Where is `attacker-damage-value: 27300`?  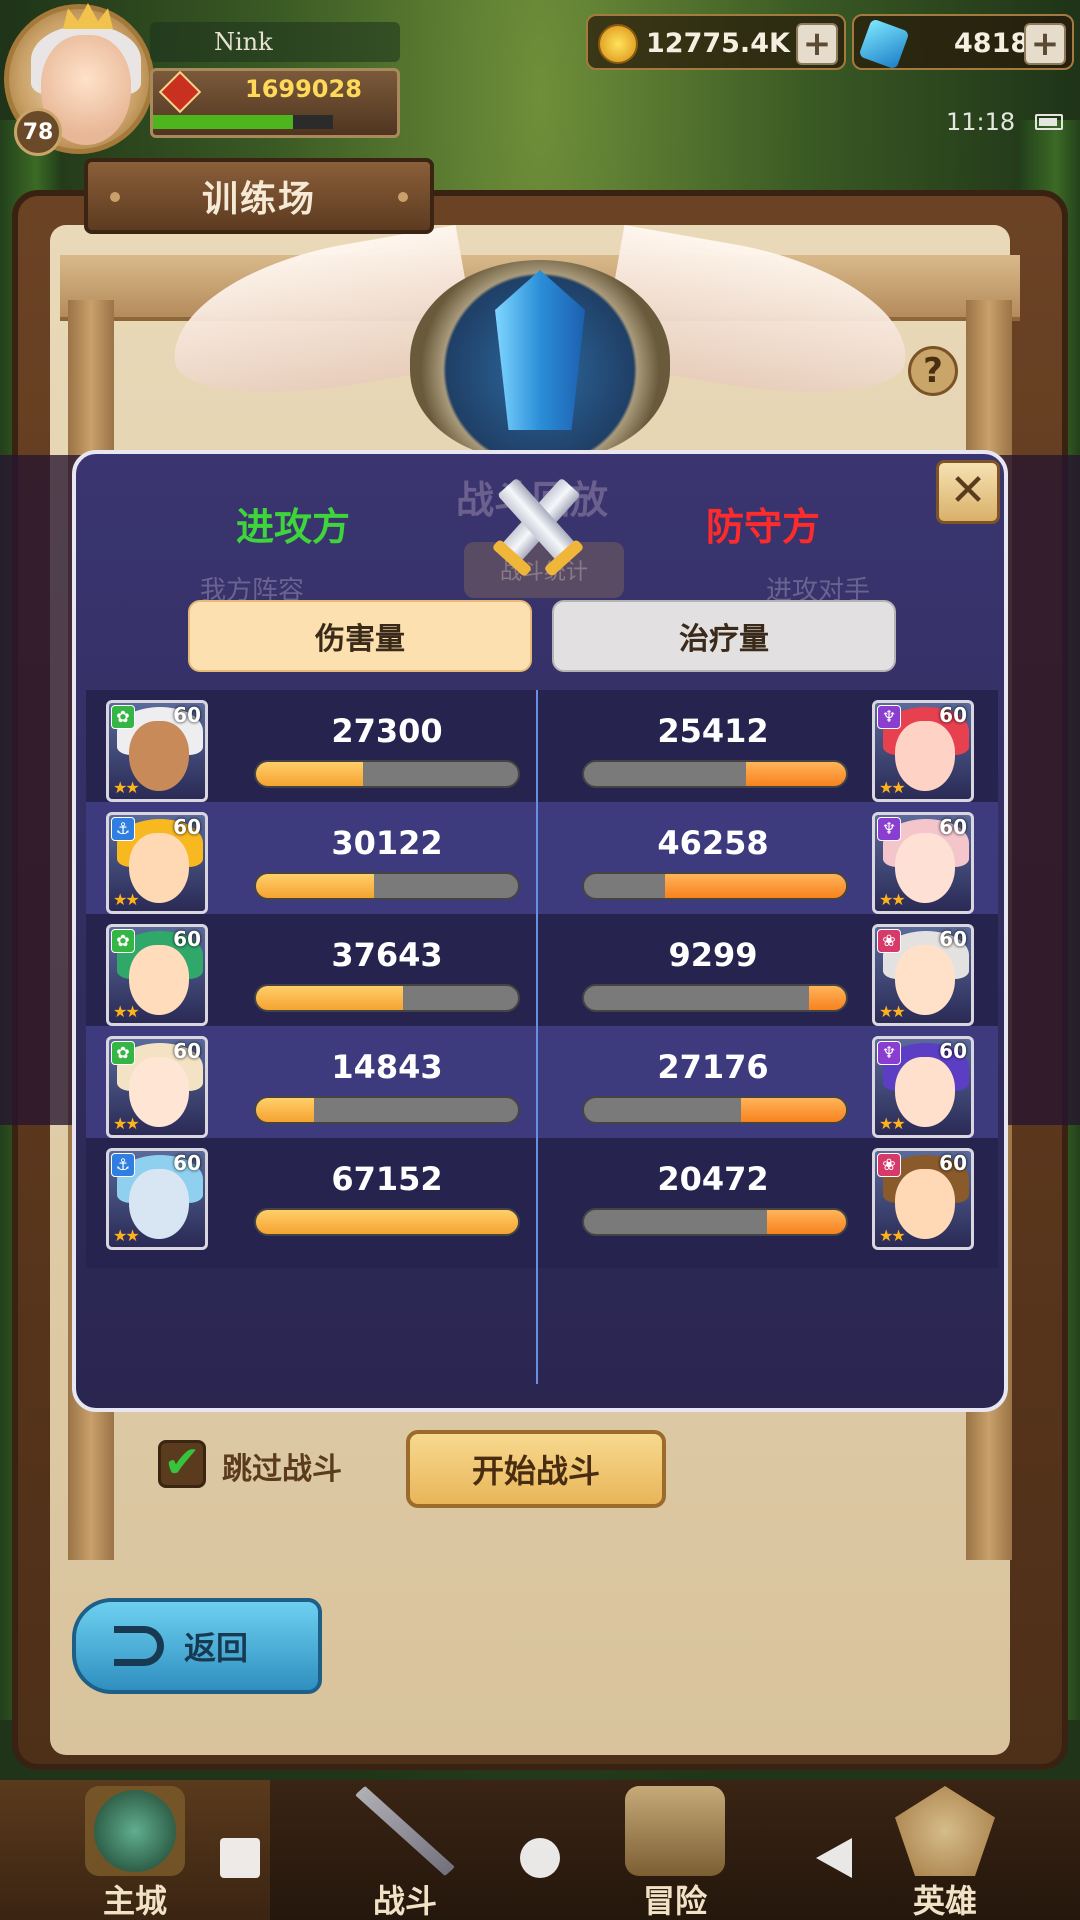 attacker-damage-value: 27300 is located at coordinates (387, 731).